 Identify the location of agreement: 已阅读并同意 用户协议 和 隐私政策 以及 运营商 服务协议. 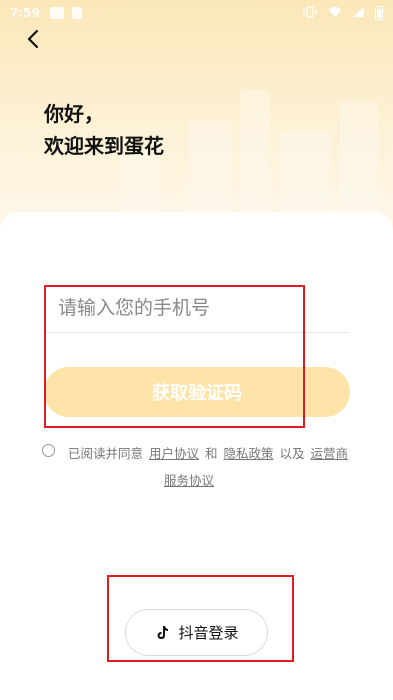
(202, 467).